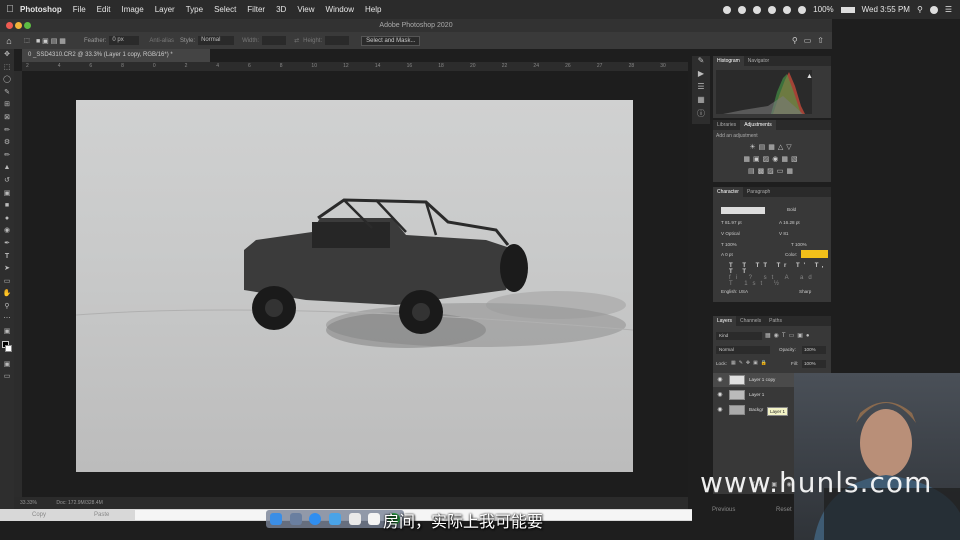 The image size is (960, 540). What do you see at coordinates (7, 294) in the screenshot?
I see `hand-tool-icon: ✋` at bounding box center [7, 294].